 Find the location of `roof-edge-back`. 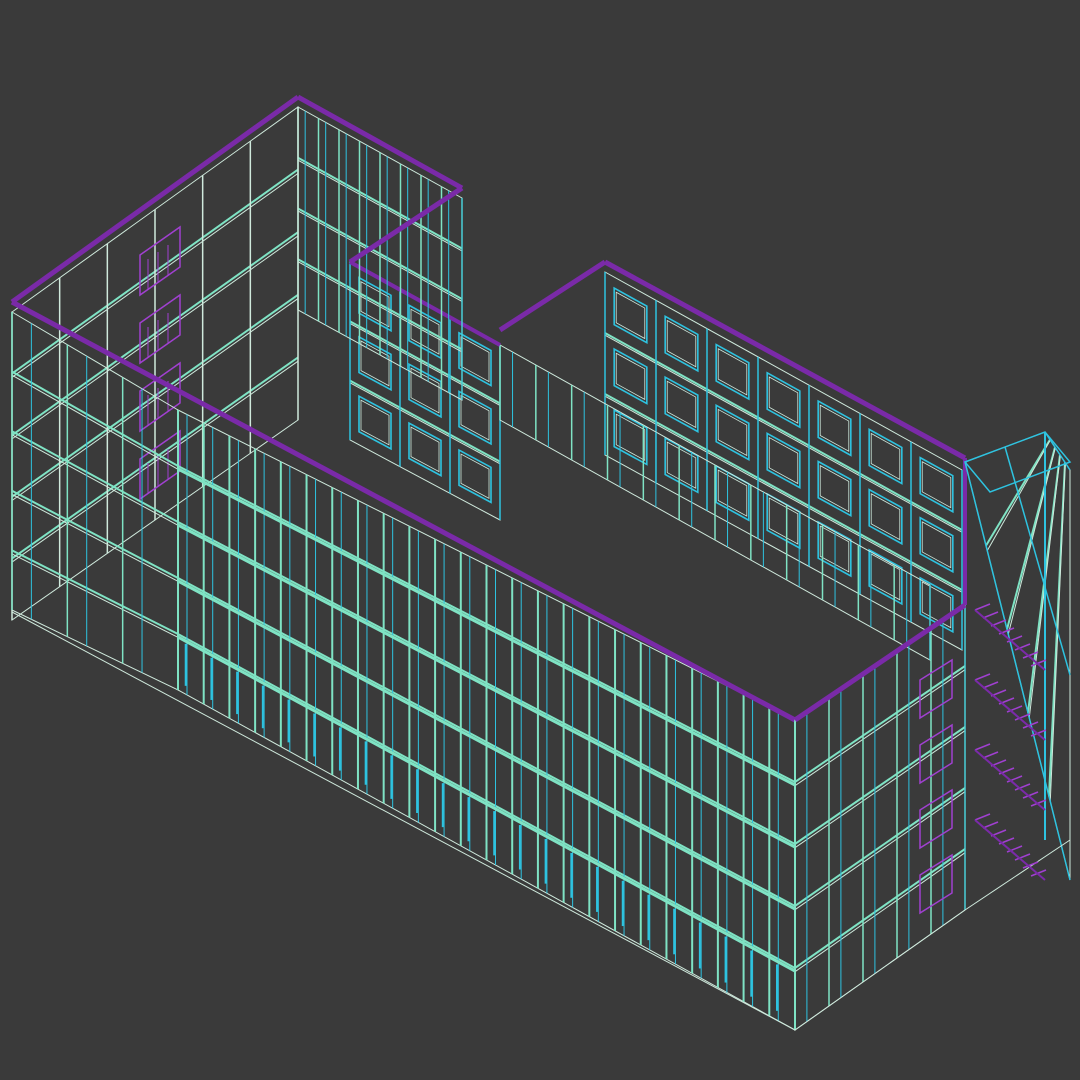

roof-edge-back is located at coordinates (785, 360).